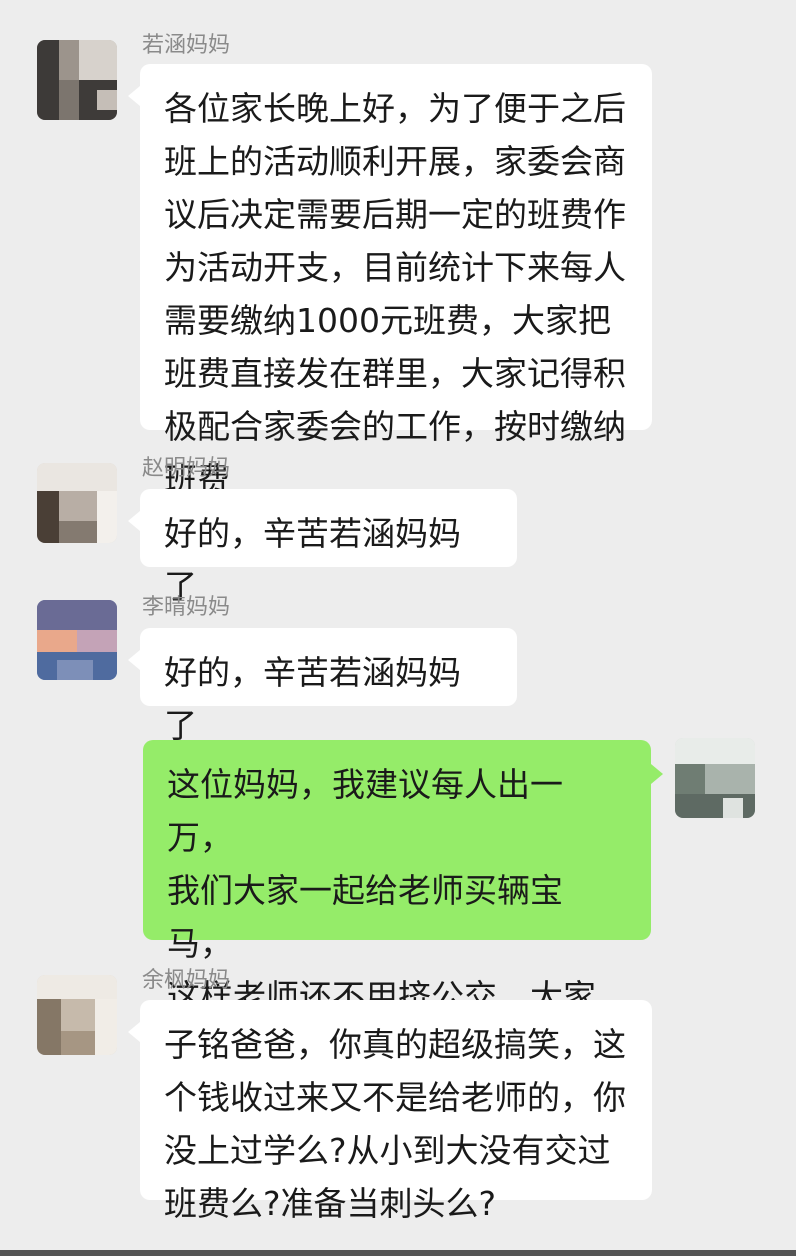 The width and height of the screenshot is (796, 1256). Describe the element at coordinates (186, 607) in the screenshot. I see `sender-name: 李晴妈妈` at that location.